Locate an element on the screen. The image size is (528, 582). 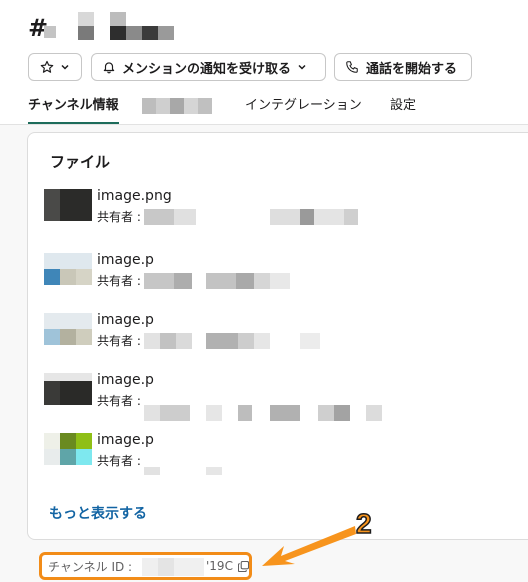
copy-icon is located at coordinates (243, 567).